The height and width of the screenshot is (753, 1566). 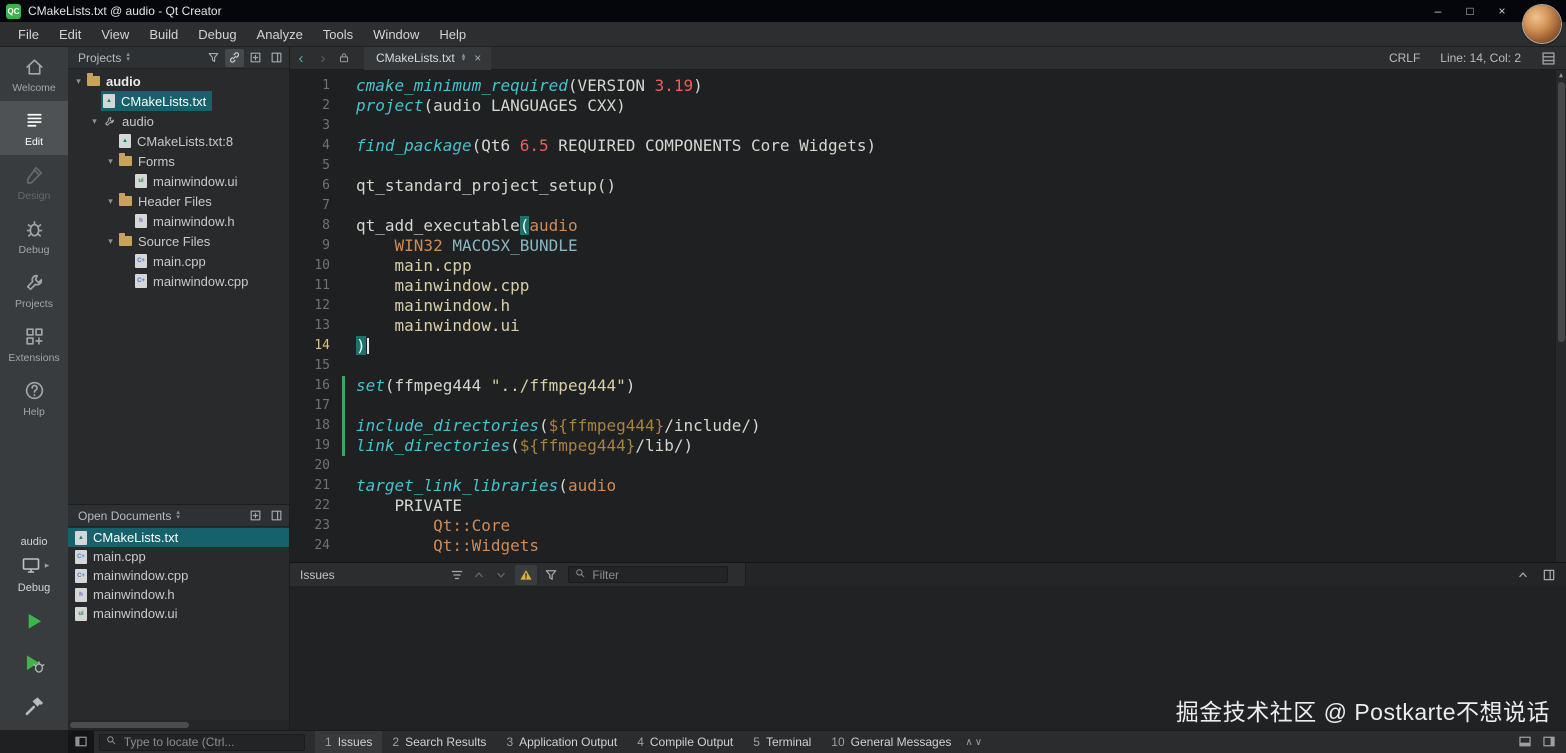 I want to click on kit-selector: ▸, so click(x=34, y=565).